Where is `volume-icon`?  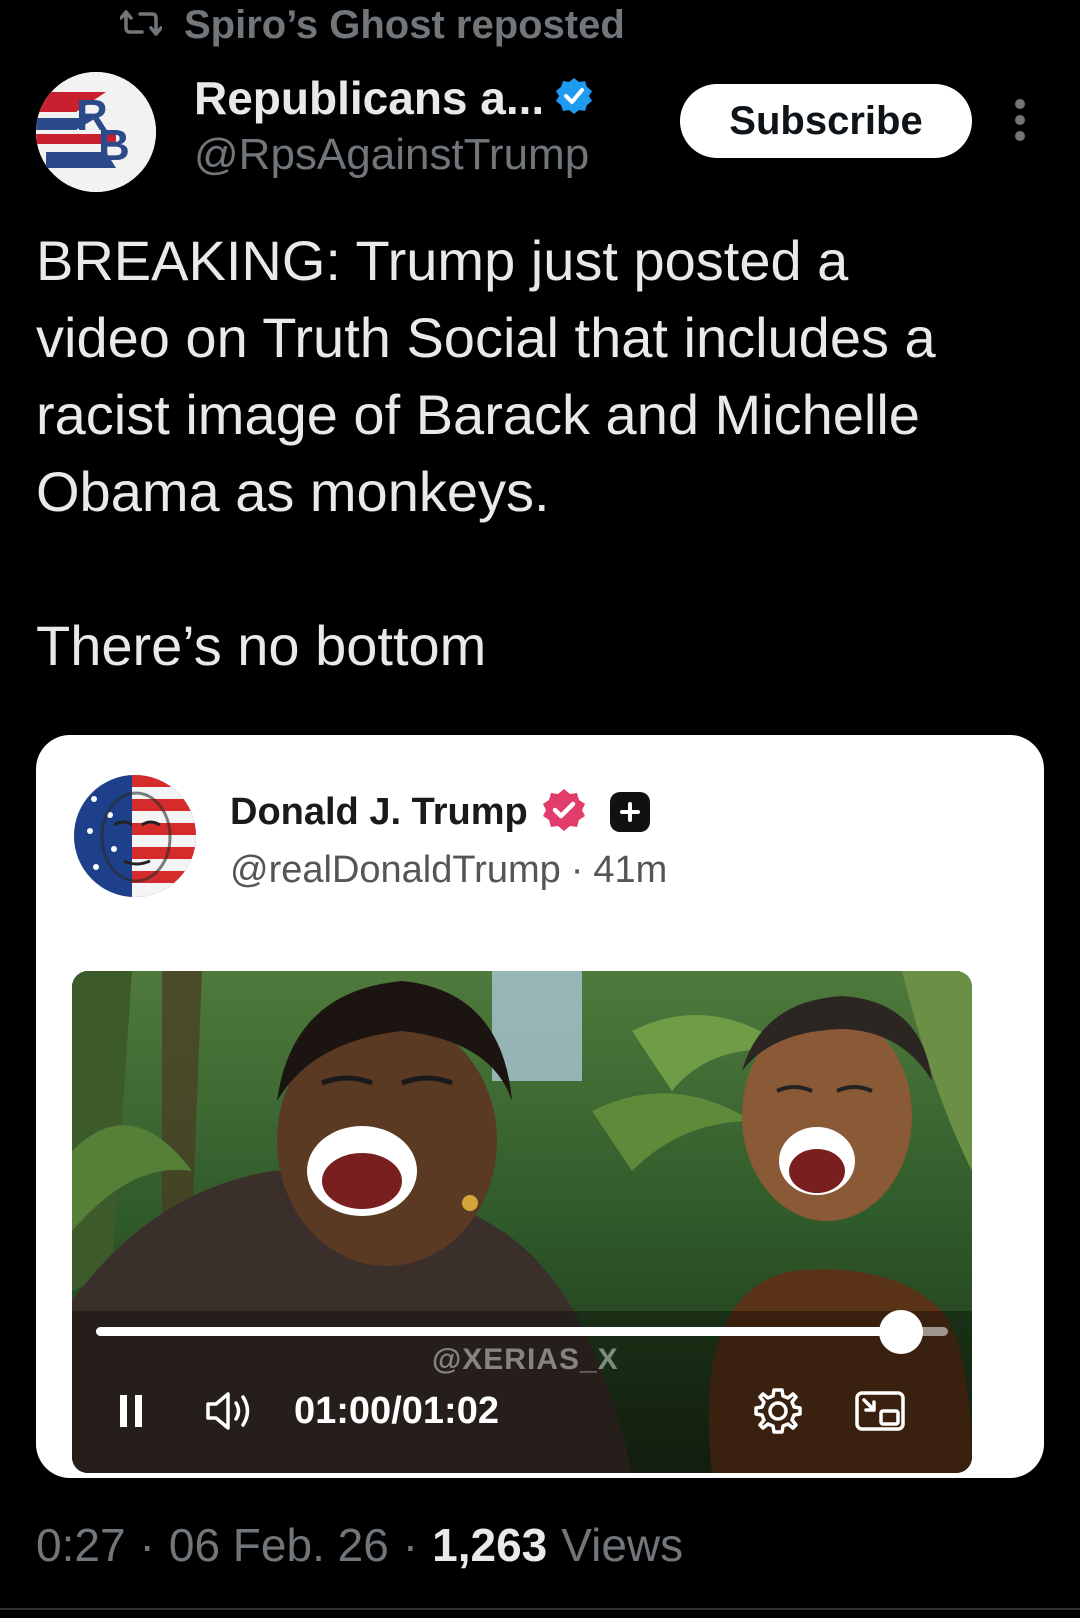 volume-icon is located at coordinates (232, 1411).